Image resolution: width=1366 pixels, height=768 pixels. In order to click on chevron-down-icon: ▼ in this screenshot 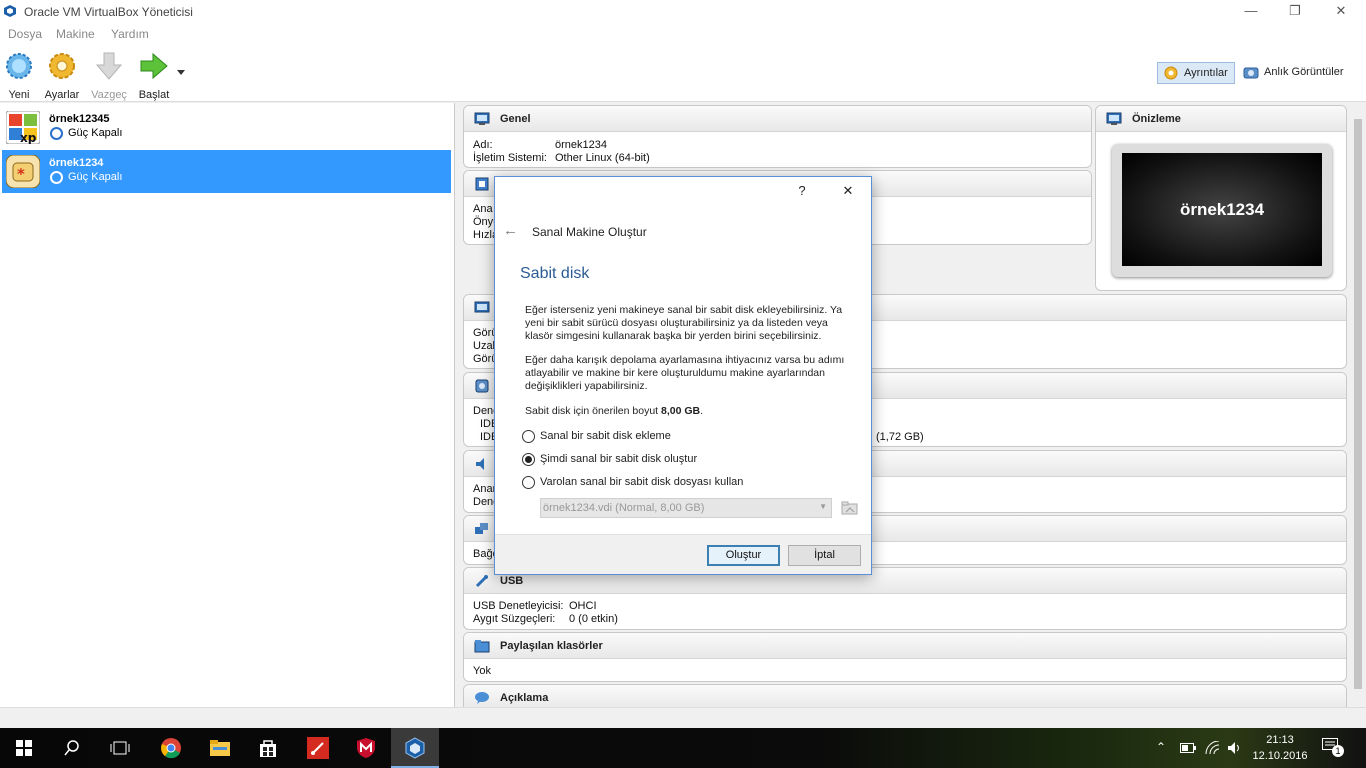, I will do `click(823, 506)`.